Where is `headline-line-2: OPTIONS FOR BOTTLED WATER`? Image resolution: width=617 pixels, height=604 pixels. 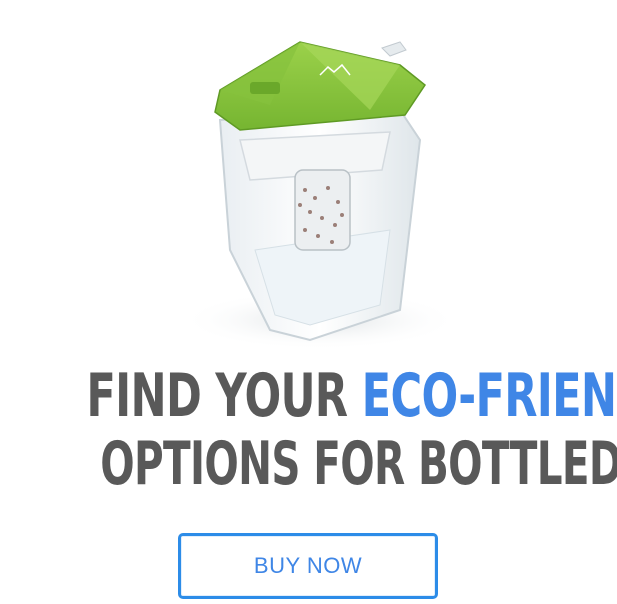
headline-line-2: OPTIONS FOR BOTTLED WATER is located at coordinates (358, 464).